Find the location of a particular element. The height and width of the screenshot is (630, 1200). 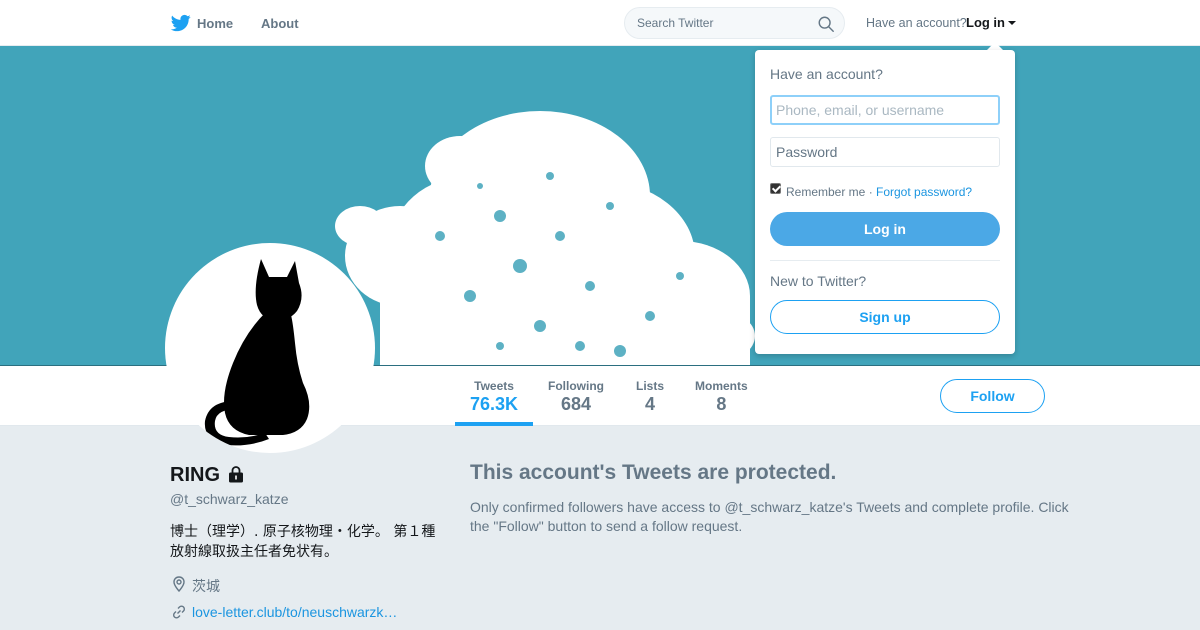

login-dropdown-toggle: Log in is located at coordinates (985, 22).